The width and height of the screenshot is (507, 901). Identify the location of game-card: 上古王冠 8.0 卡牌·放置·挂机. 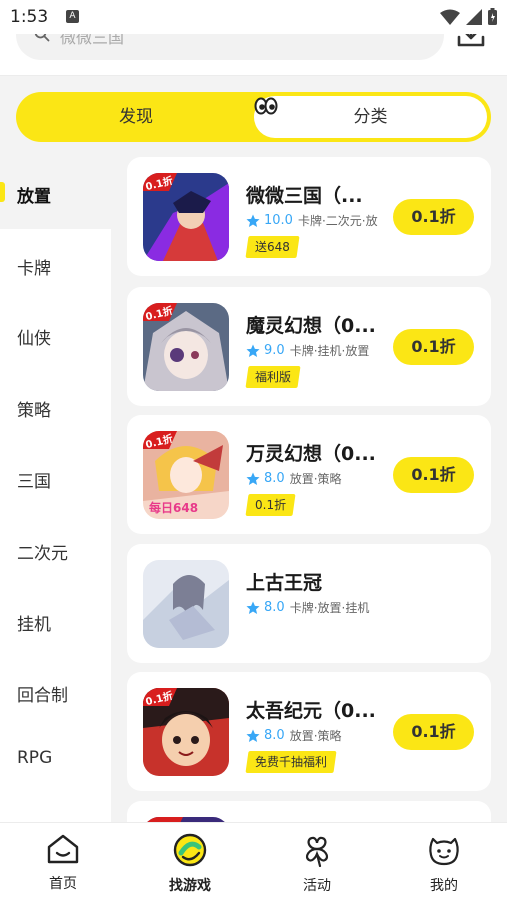
(309, 603).